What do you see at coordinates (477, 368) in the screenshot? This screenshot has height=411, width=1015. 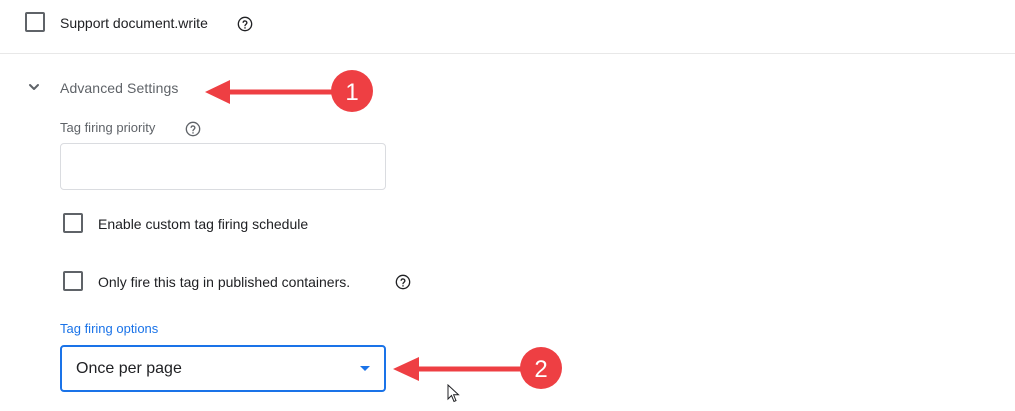 I see `annotation-arrow-2: 2` at bounding box center [477, 368].